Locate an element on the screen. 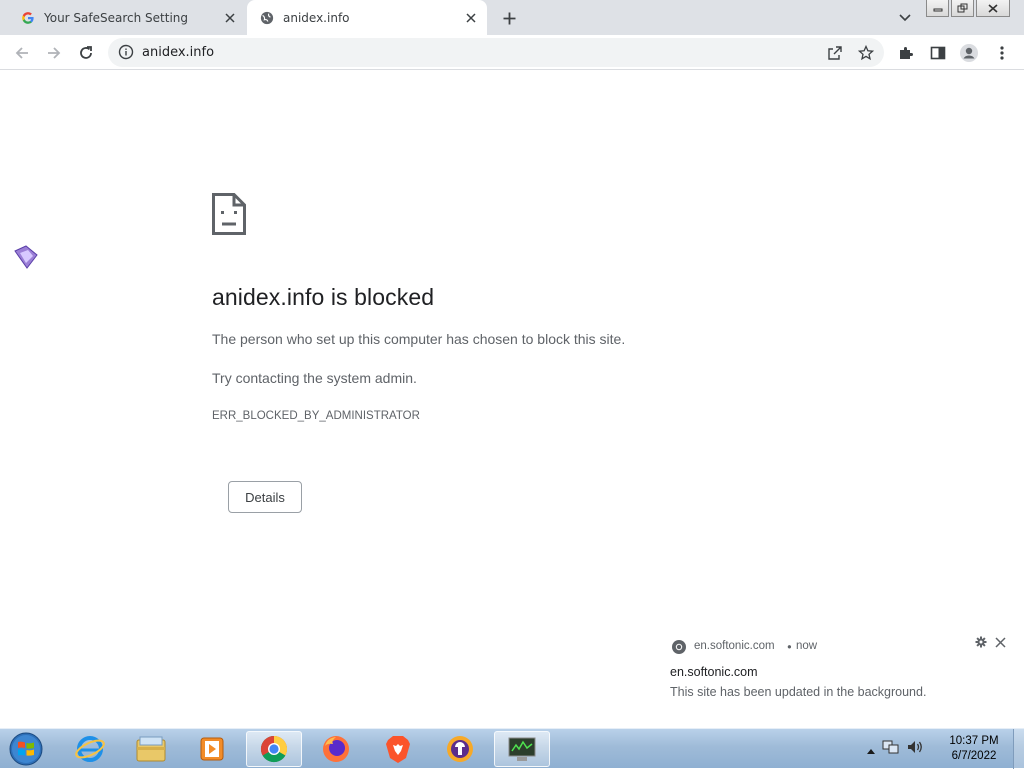 The image size is (1024, 769). show-hidden-icons-icon is located at coordinates (871, 749).